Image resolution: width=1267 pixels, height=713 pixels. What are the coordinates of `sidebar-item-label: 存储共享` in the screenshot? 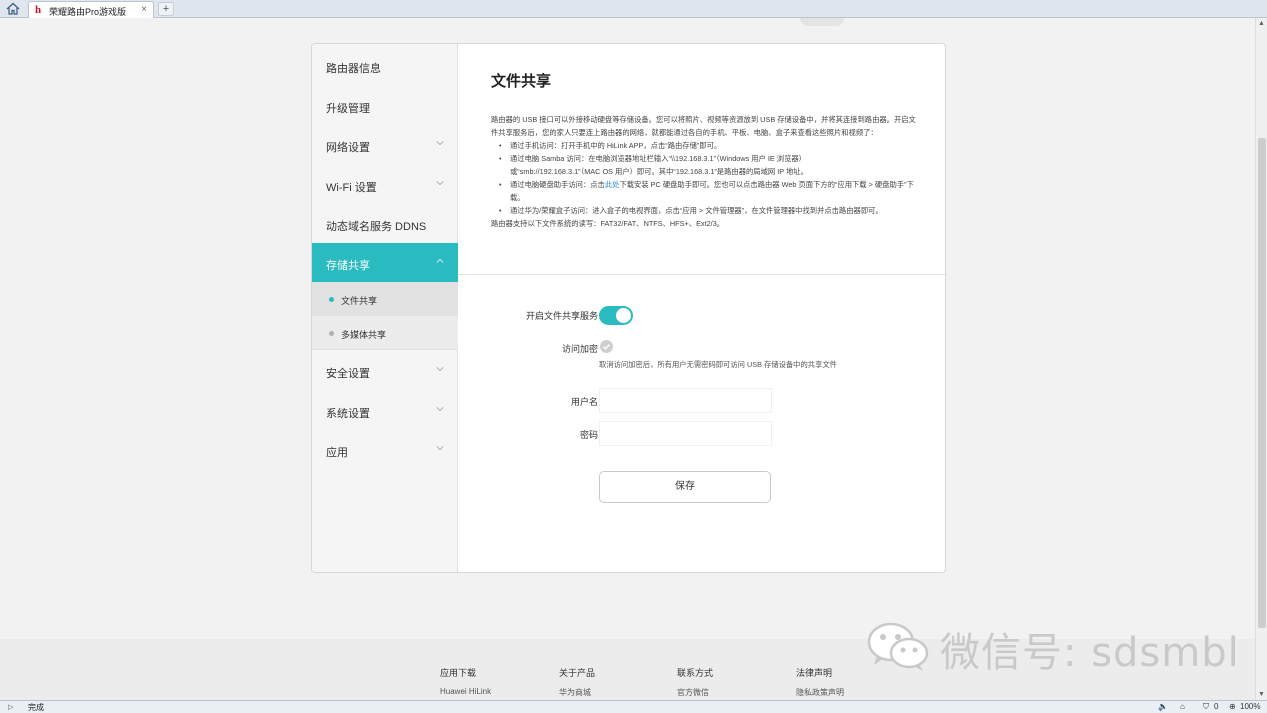 It's located at (348, 266).